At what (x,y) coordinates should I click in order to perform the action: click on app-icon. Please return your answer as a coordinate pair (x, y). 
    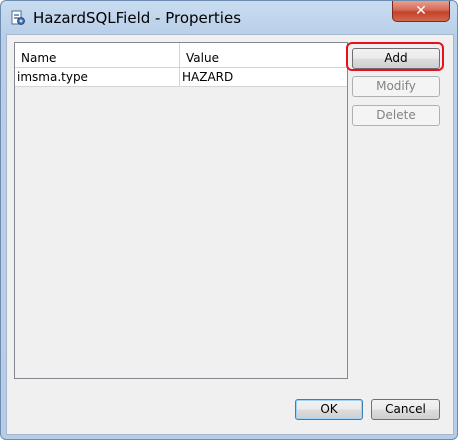
    Looking at the image, I should click on (18, 17).